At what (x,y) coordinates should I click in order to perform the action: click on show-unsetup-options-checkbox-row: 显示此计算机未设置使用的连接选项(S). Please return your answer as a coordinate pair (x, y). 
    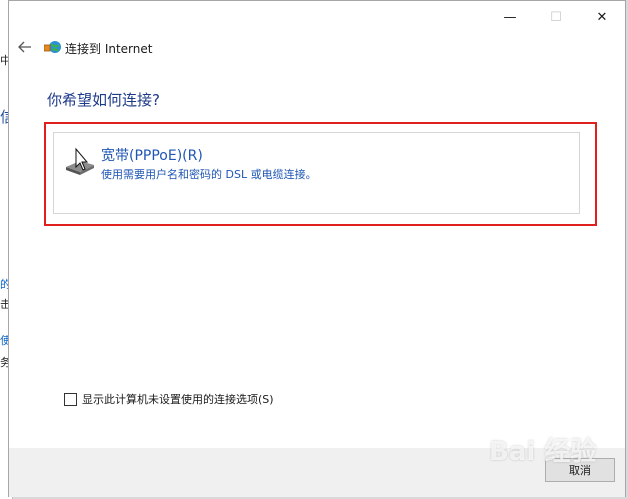
    Looking at the image, I should click on (169, 399).